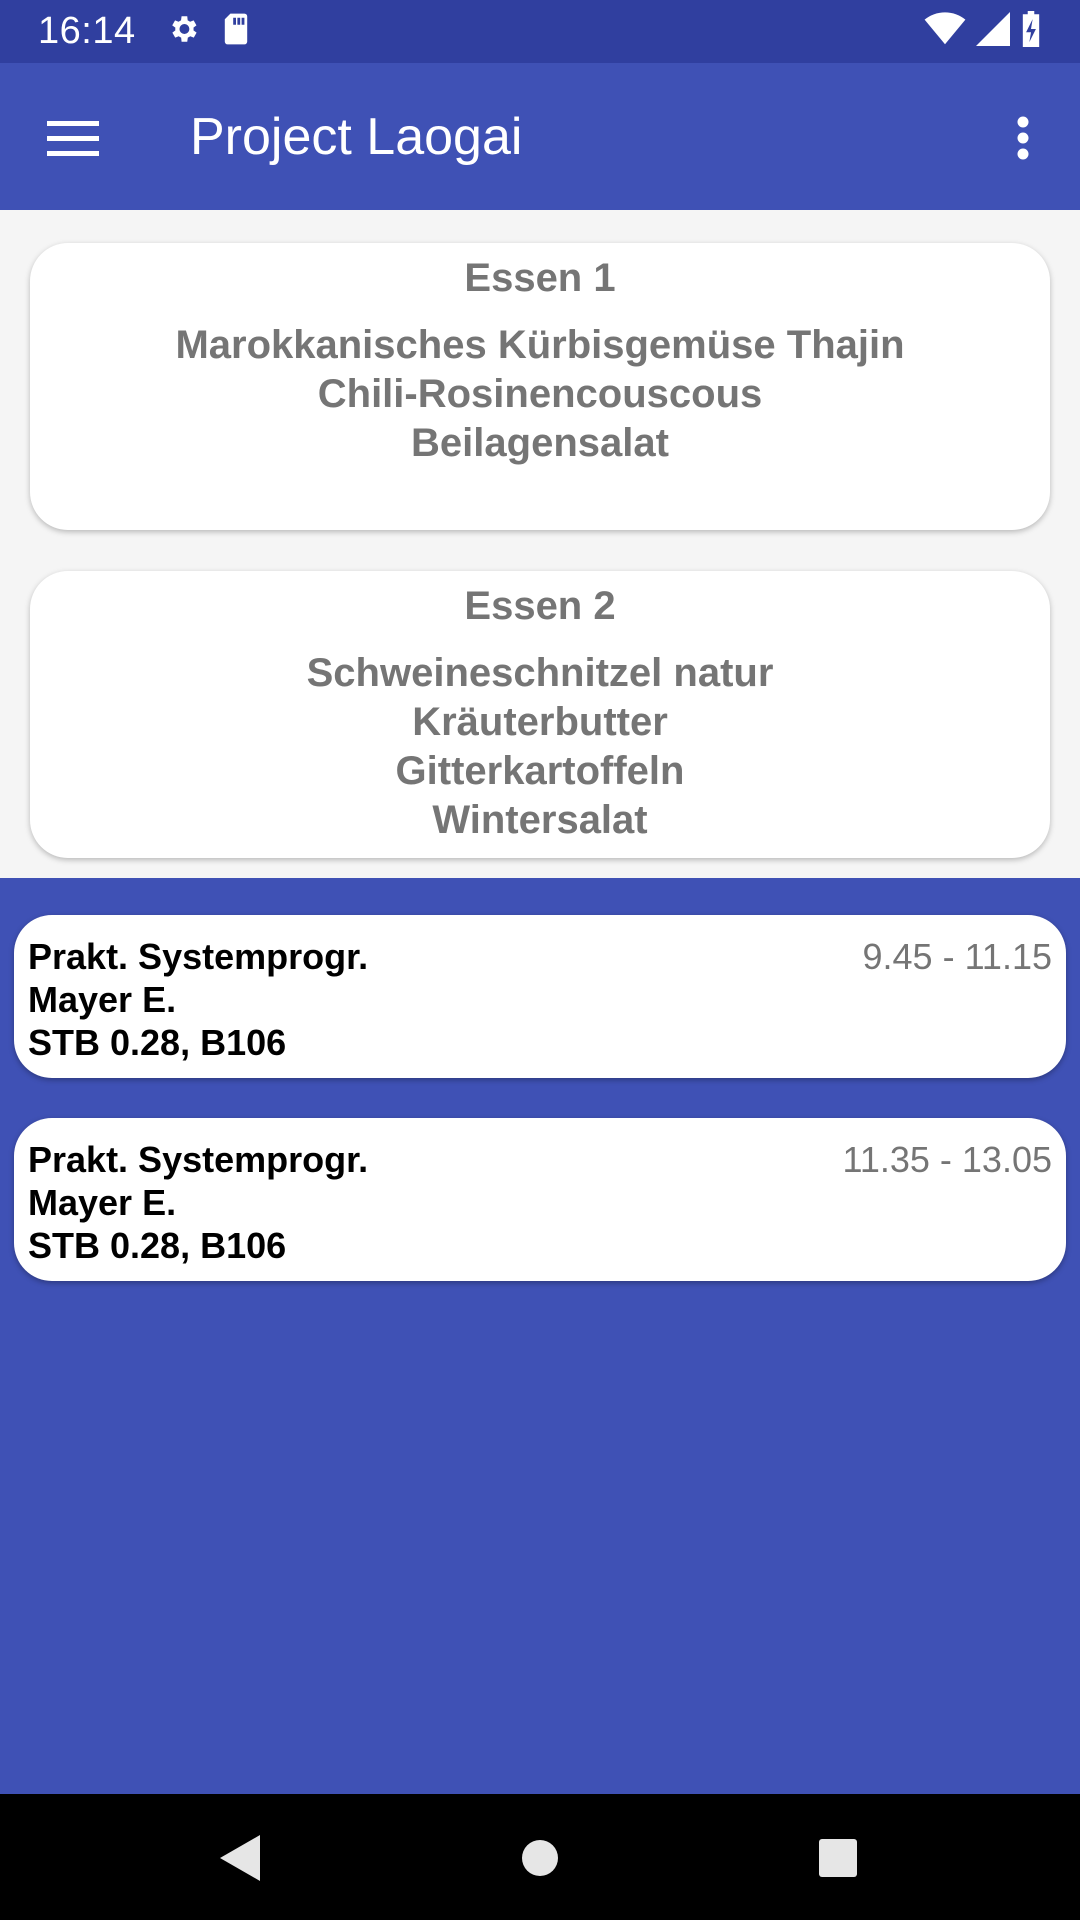 The width and height of the screenshot is (1080, 1920). What do you see at coordinates (540, 443) in the screenshot?
I see `meal-item: Beilagensalat` at bounding box center [540, 443].